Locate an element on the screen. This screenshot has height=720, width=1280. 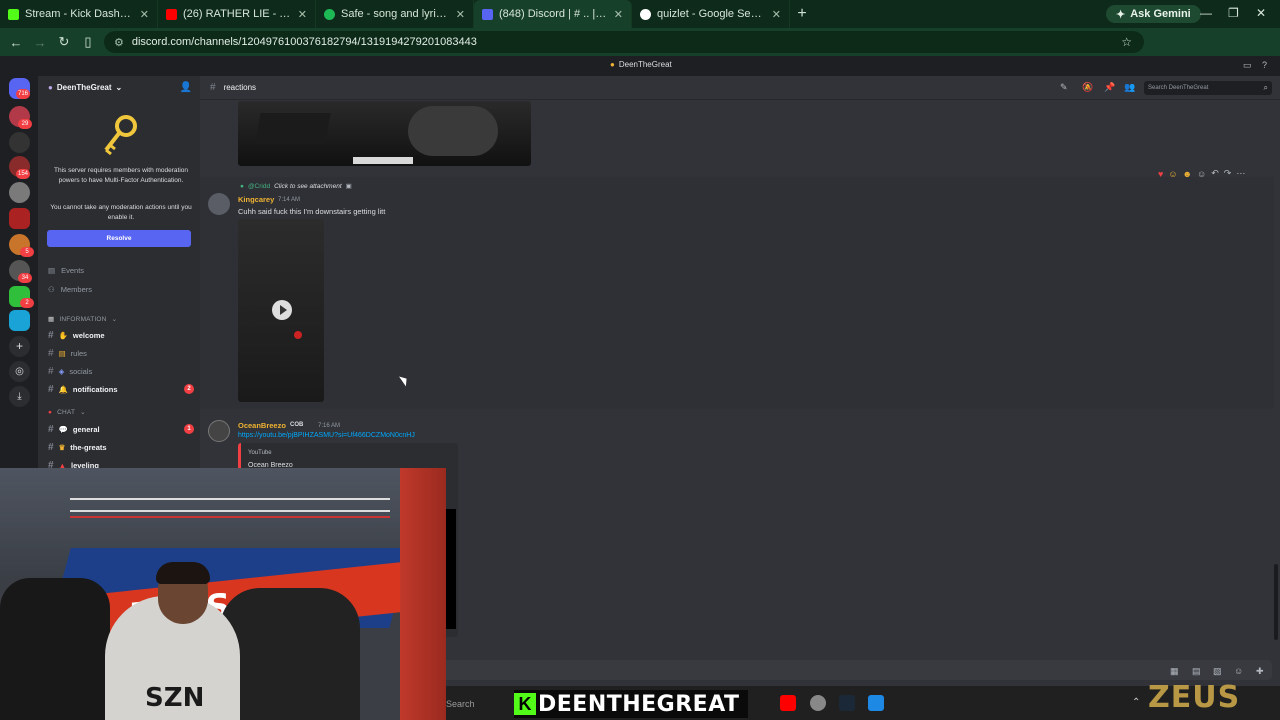
speech-icon: 💬 is located at coordinates (63, 429).